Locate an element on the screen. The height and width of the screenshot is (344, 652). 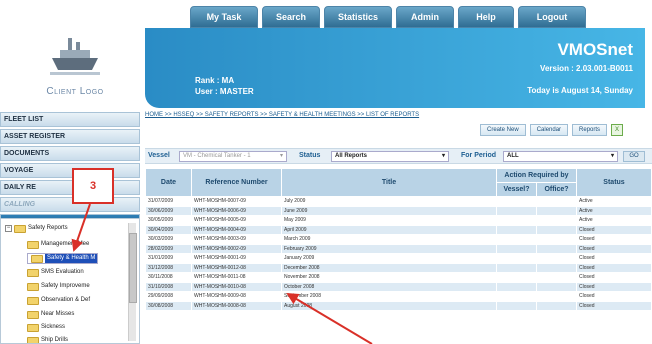
calendar-button: Calendar is located at coordinates (549, 130).